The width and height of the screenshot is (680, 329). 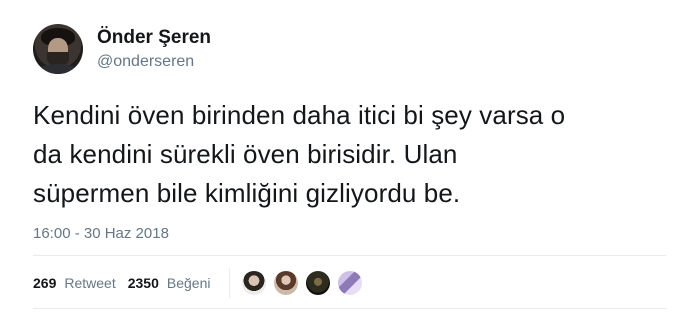 What do you see at coordinates (89, 283) in the screenshot?
I see `retweet-label: Retweet` at bounding box center [89, 283].